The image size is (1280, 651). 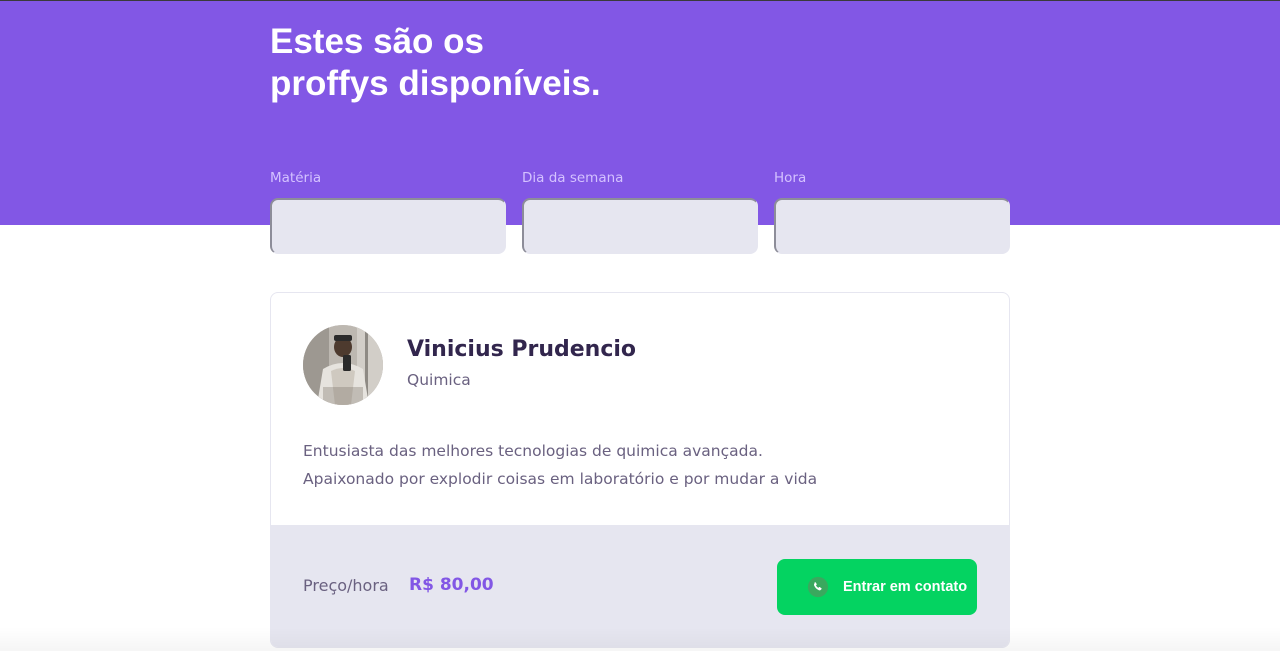 I want to click on avatar-photo, so click(x=343, y=365).